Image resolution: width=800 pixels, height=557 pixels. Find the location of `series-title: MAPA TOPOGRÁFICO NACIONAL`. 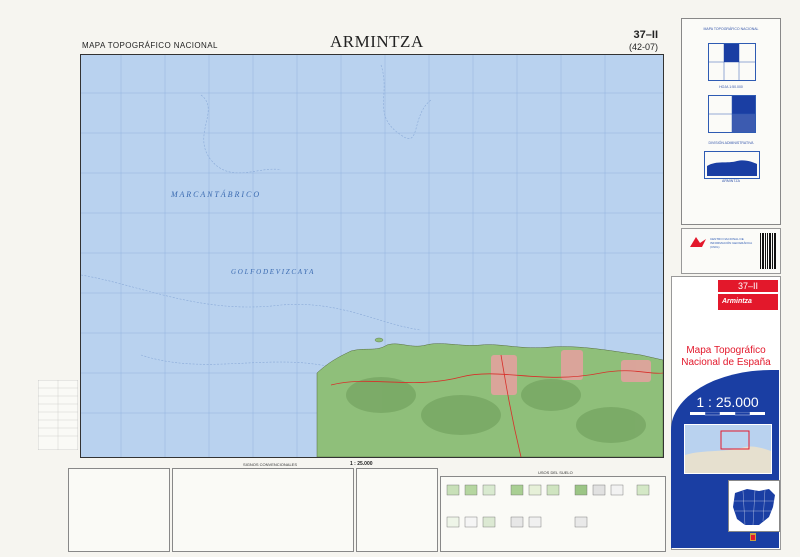

series-title: MAPA TOPOGRÁFICO NACIONAL is located at coordinates (150, 45).